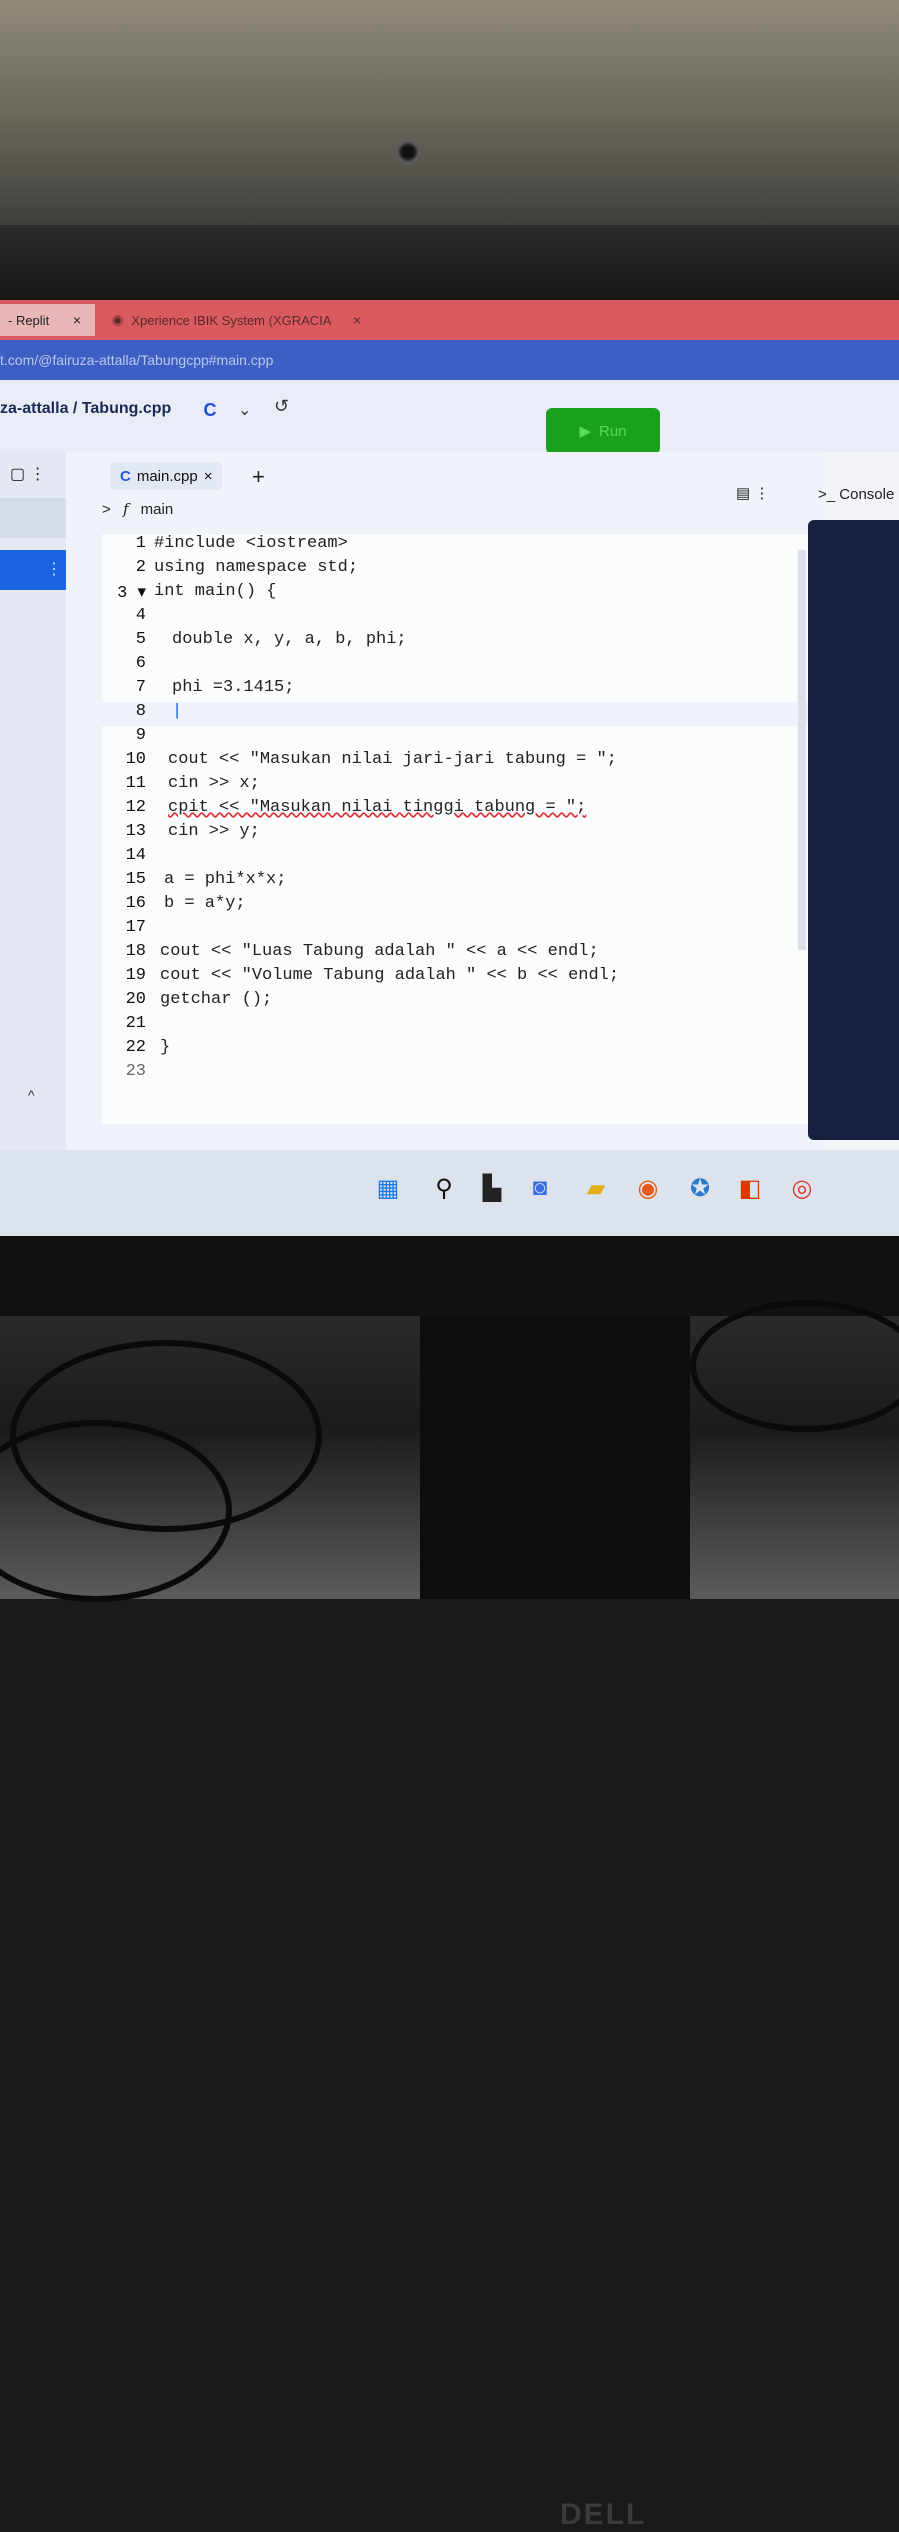  Describe the element at coordinates (853, 830) in the screenshot. I see `console-panel` at that location.